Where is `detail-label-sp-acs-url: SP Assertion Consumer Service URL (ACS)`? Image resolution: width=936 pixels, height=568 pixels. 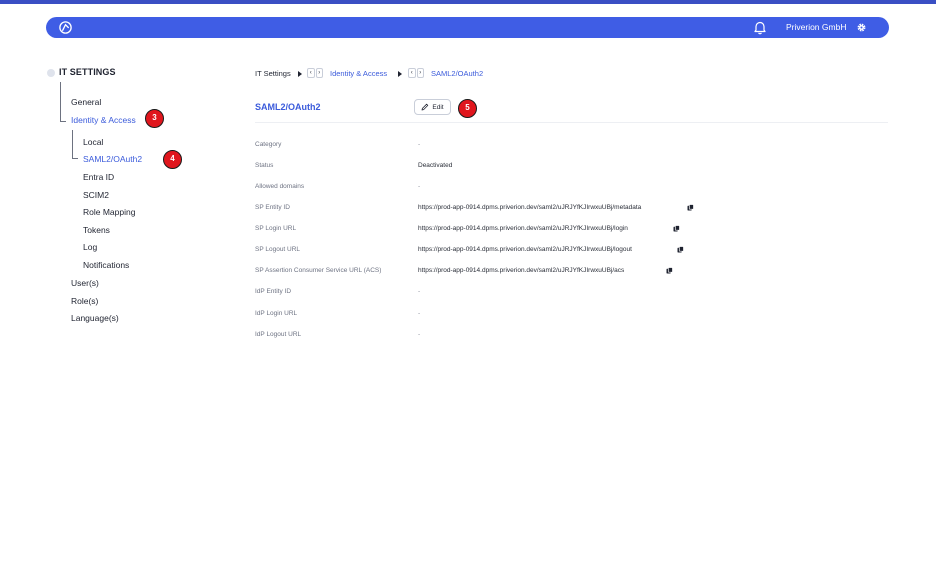
detail-label-sp-acs-url: SP Assertion Consumer Service URL (ACS) is located at coordinates (318, 270).